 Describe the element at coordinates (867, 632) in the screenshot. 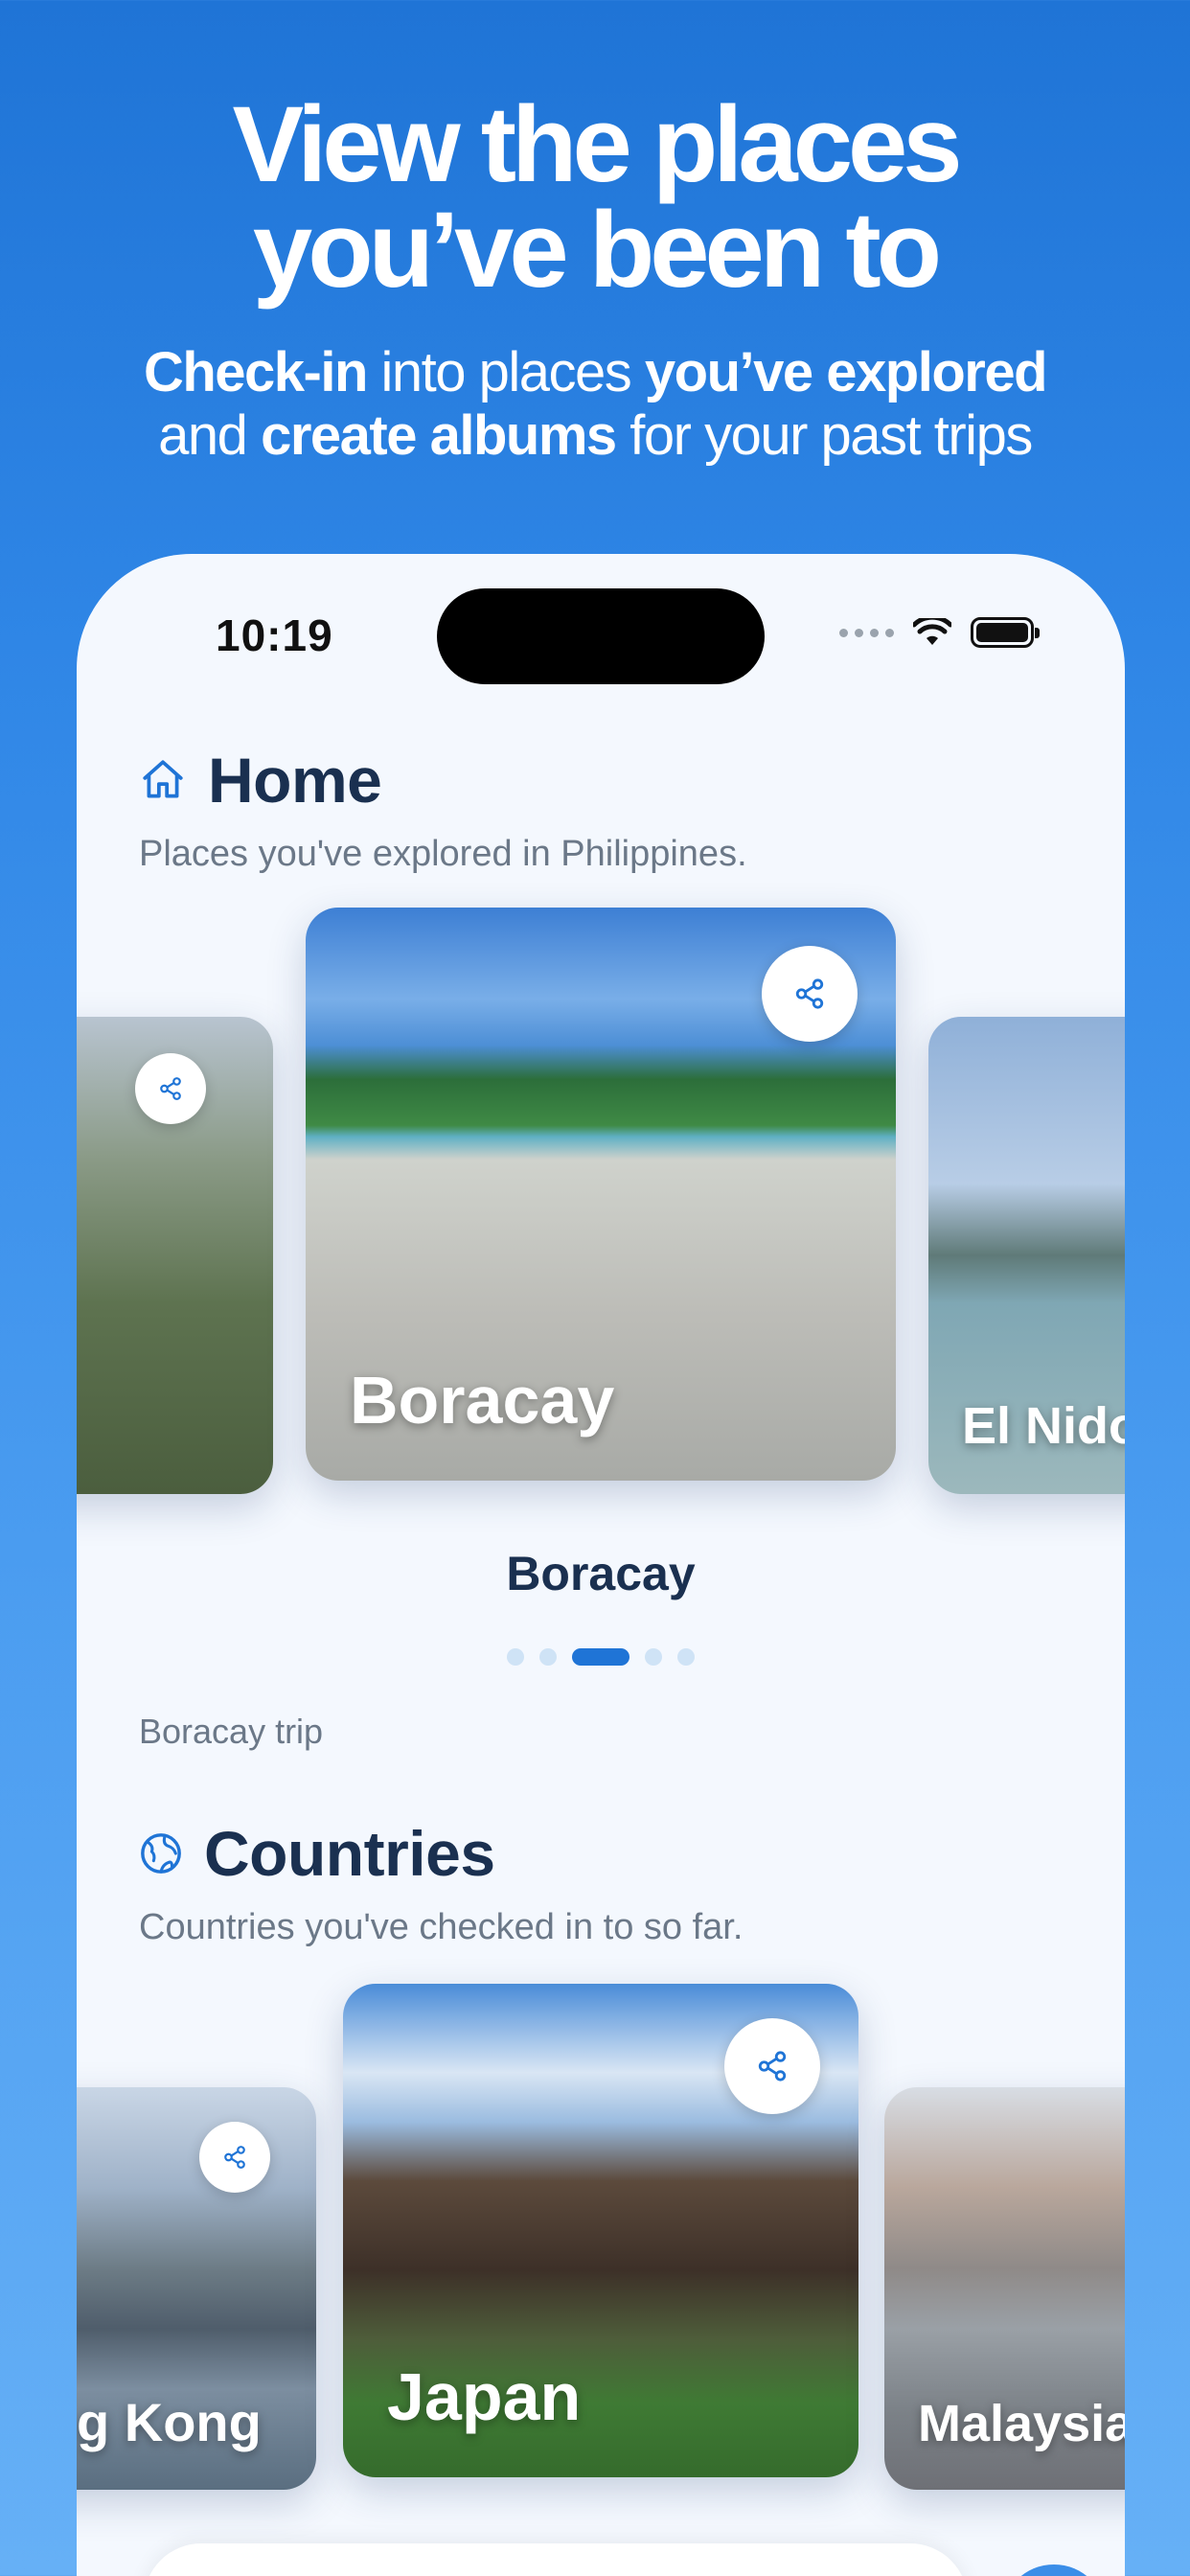

I see `signal-icon` at that location.